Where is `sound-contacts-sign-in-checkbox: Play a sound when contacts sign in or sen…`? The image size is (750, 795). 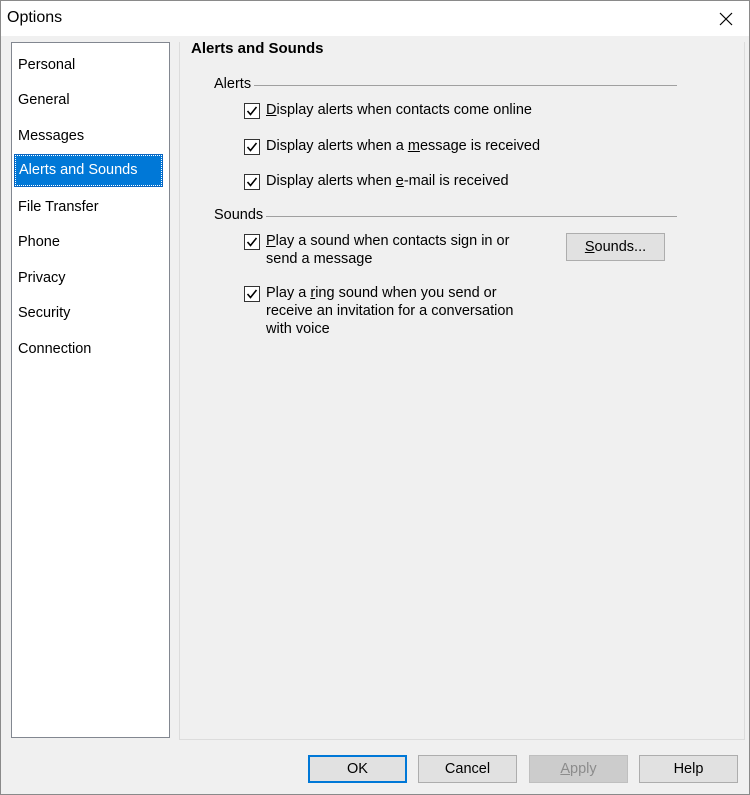
sound-contacts-sign-in-checkbox: Play a sound when contacts sign in or sen… is located at coordinates (376, 250).